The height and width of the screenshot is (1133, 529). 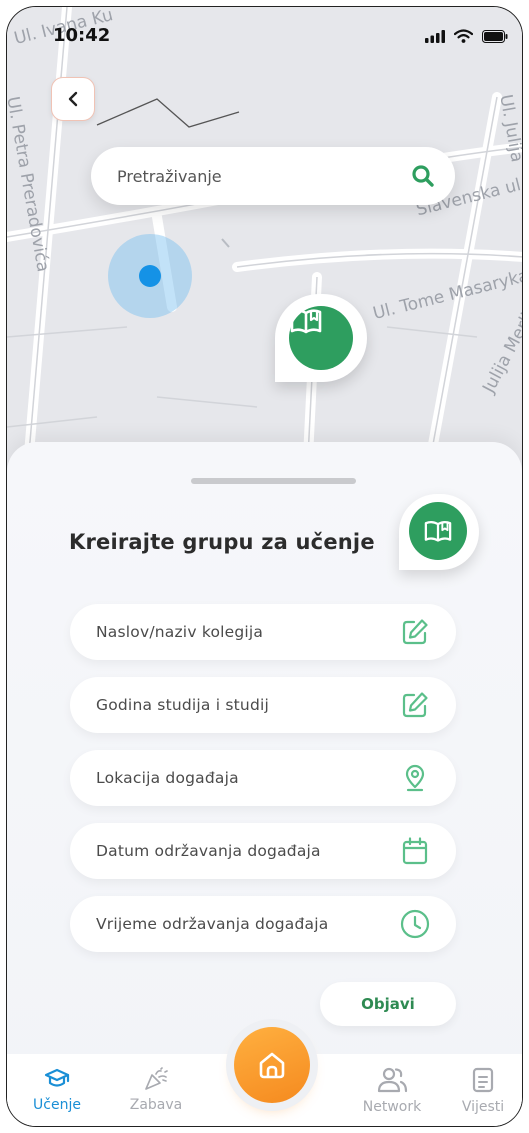 I want to click on nav-item-vijesti: Vijesti, so click(x=482, y=1091).